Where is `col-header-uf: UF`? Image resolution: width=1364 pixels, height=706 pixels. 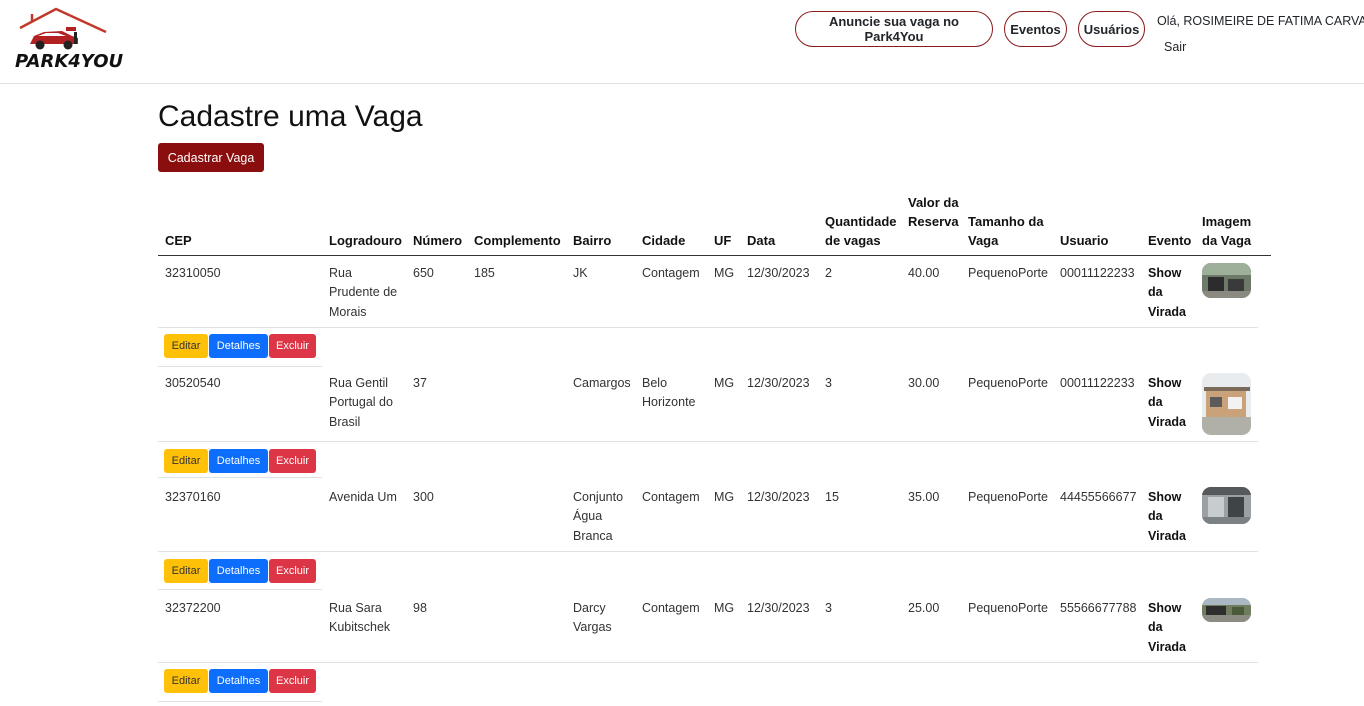
col-header-uf: UF is located at coordinates (723, 240).